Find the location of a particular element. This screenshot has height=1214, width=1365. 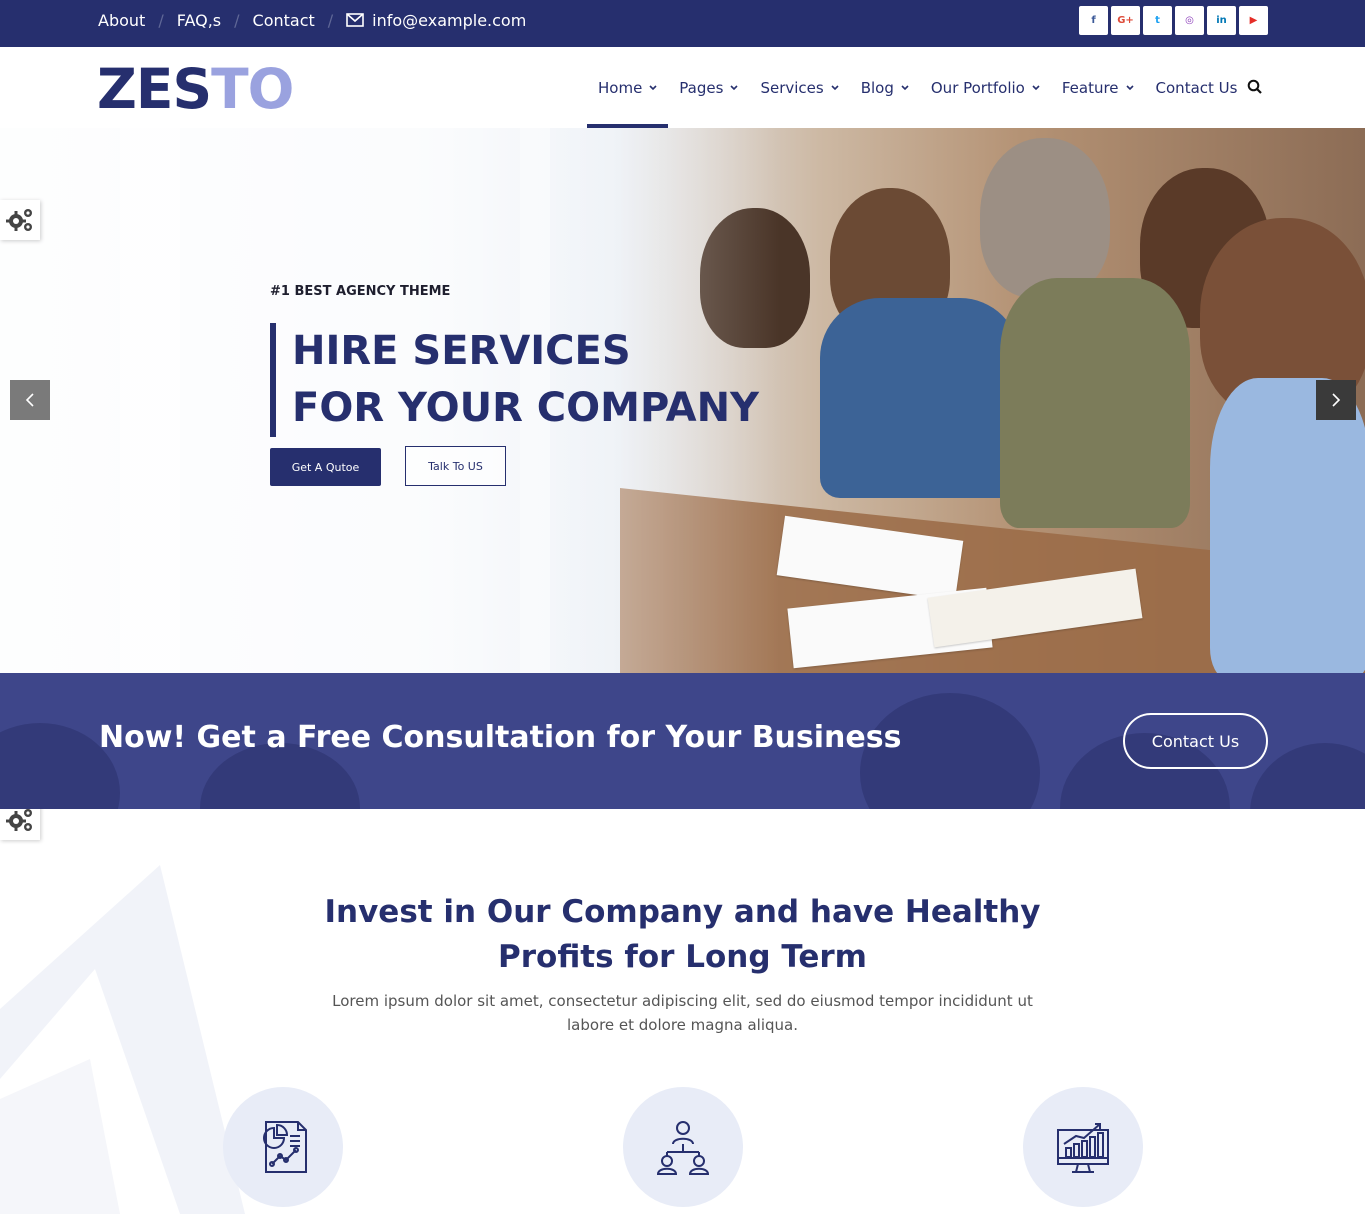

nav-item-services: Services is located at coordinates (799, 87).